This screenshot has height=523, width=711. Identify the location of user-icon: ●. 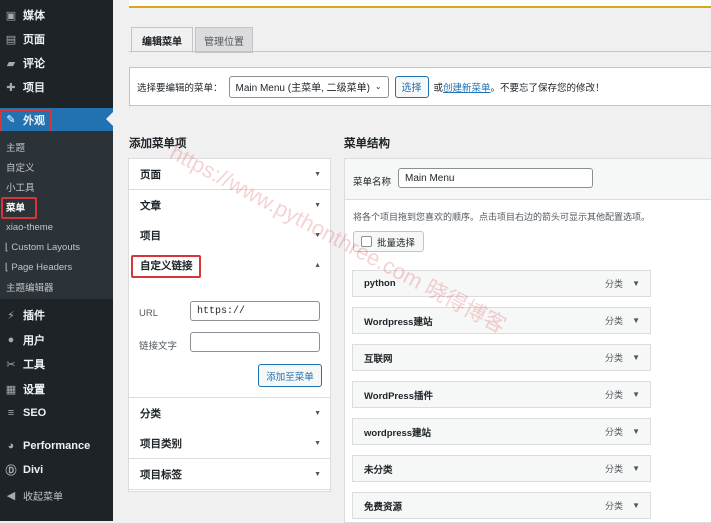
(11, 340).